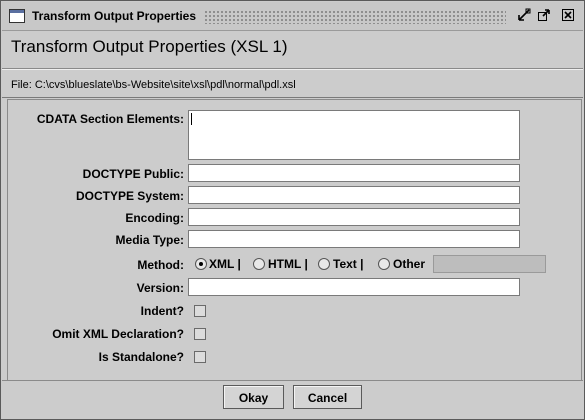  I want to click on method-text-label: Text |, so click(348, 264).